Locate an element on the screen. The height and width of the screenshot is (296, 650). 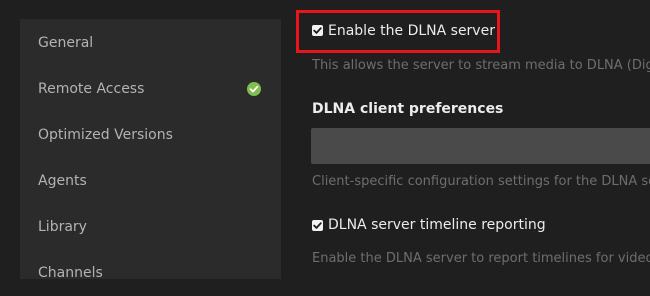
checkmark-icon is located at coordinates (317, 225).